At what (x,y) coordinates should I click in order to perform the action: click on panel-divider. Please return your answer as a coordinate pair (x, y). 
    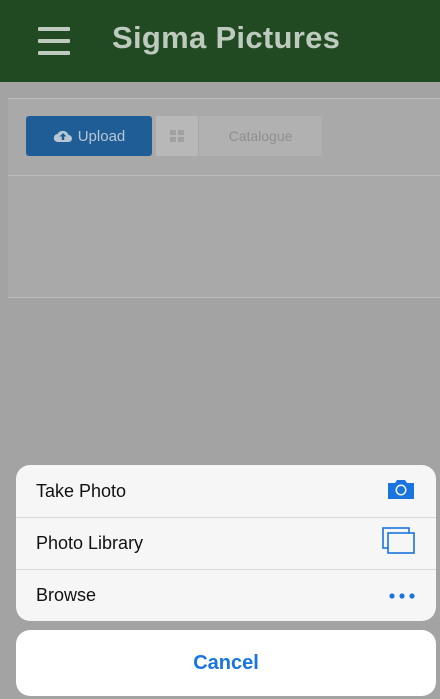
    Looking at the image, I should click on (224, 175).